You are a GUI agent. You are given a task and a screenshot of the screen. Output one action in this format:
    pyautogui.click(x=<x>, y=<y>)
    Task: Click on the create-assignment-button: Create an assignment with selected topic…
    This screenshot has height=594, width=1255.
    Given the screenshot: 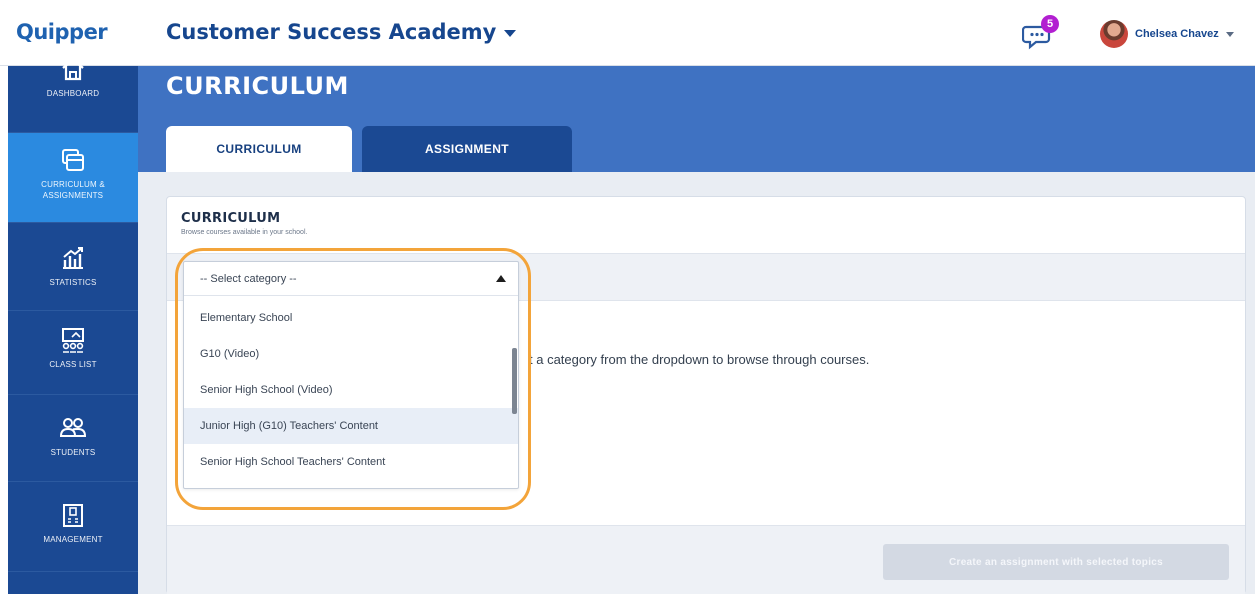 What is the action you would take?
    pyautogui.click(x=1056, y=562)
    